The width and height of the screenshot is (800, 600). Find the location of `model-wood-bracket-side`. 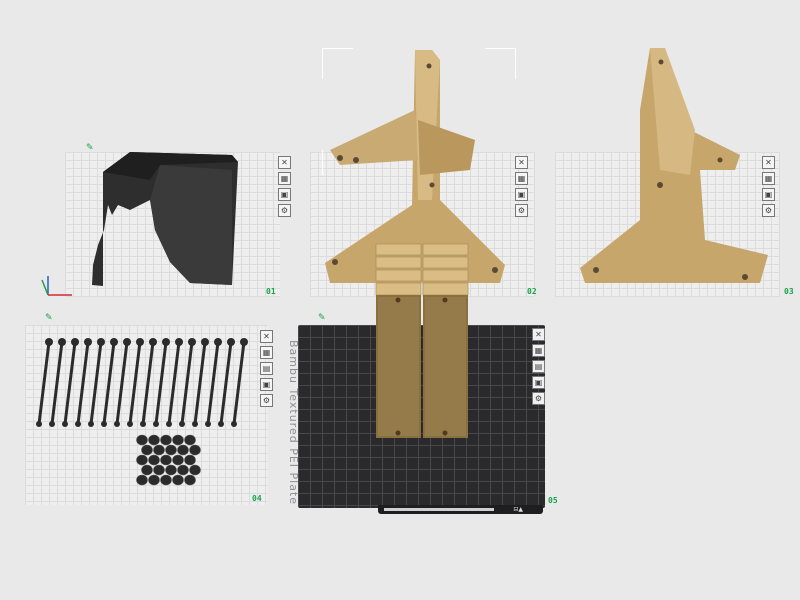

model-wood-bracket-side is located at coordinates (674, 165).